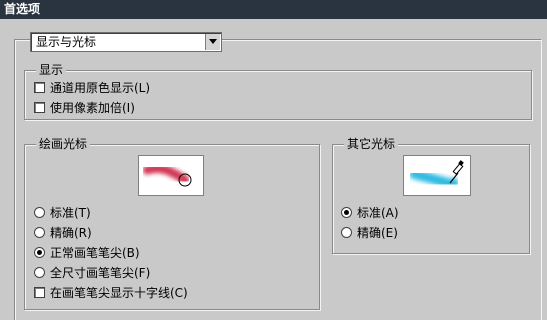 Image resolution: width=547 pixels, height=320 pixels. I want to click on eyedropper-preview, so click(436, 174).